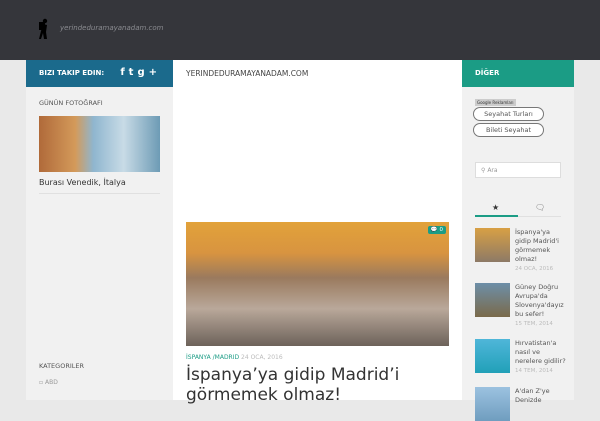 Image resolution: width=600 pixels, height=421 pixels. I want to click on ad-link: Bileti Seyahat, so click(508, 130).